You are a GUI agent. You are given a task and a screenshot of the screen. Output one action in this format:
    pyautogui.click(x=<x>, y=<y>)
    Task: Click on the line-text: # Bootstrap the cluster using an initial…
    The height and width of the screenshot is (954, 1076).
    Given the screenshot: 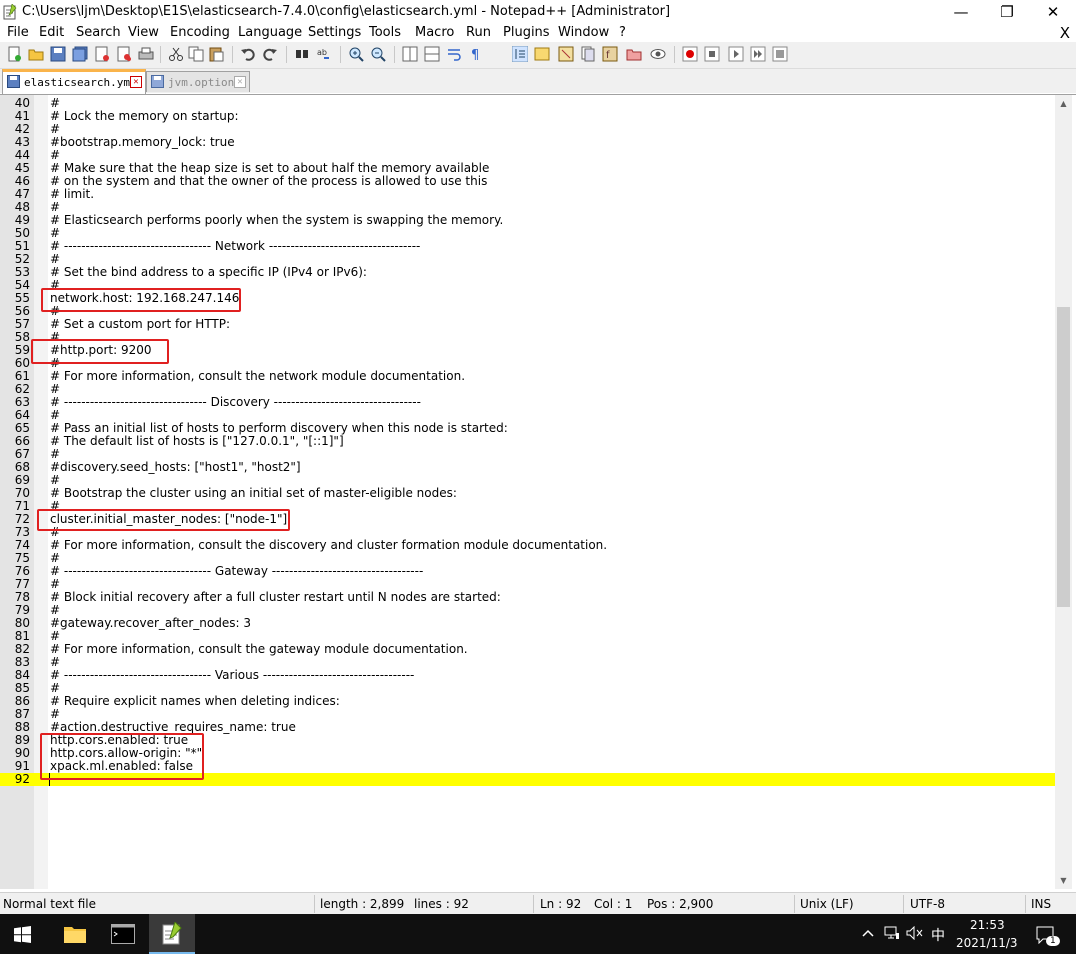 What is the action you would take?
    pyautogui.click(x=253, y=493)
    